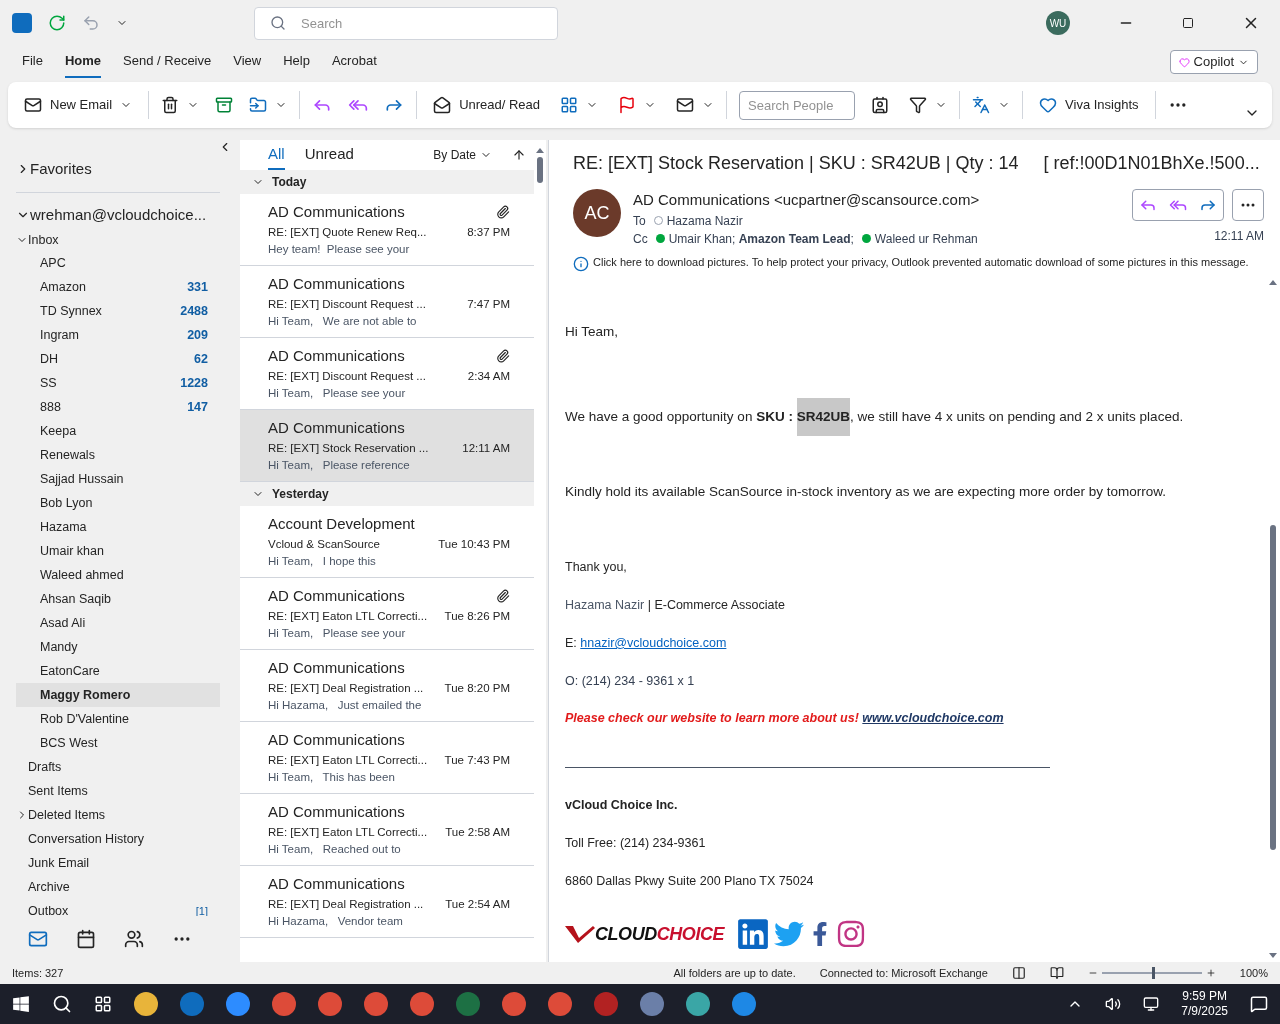 The height and width of the screenshot is (1024, 1280). Describe the element at coordinates (118, 169) in the screenshot. I see `folder-item: Favorites` at that location.